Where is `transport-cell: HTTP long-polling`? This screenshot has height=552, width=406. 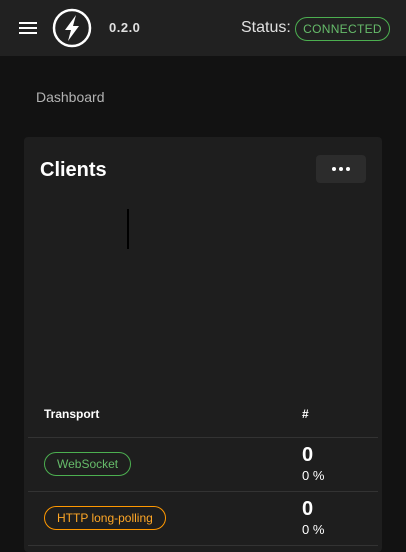
transport-cell: HTTP long-polling is located at coordinates (165, 518).